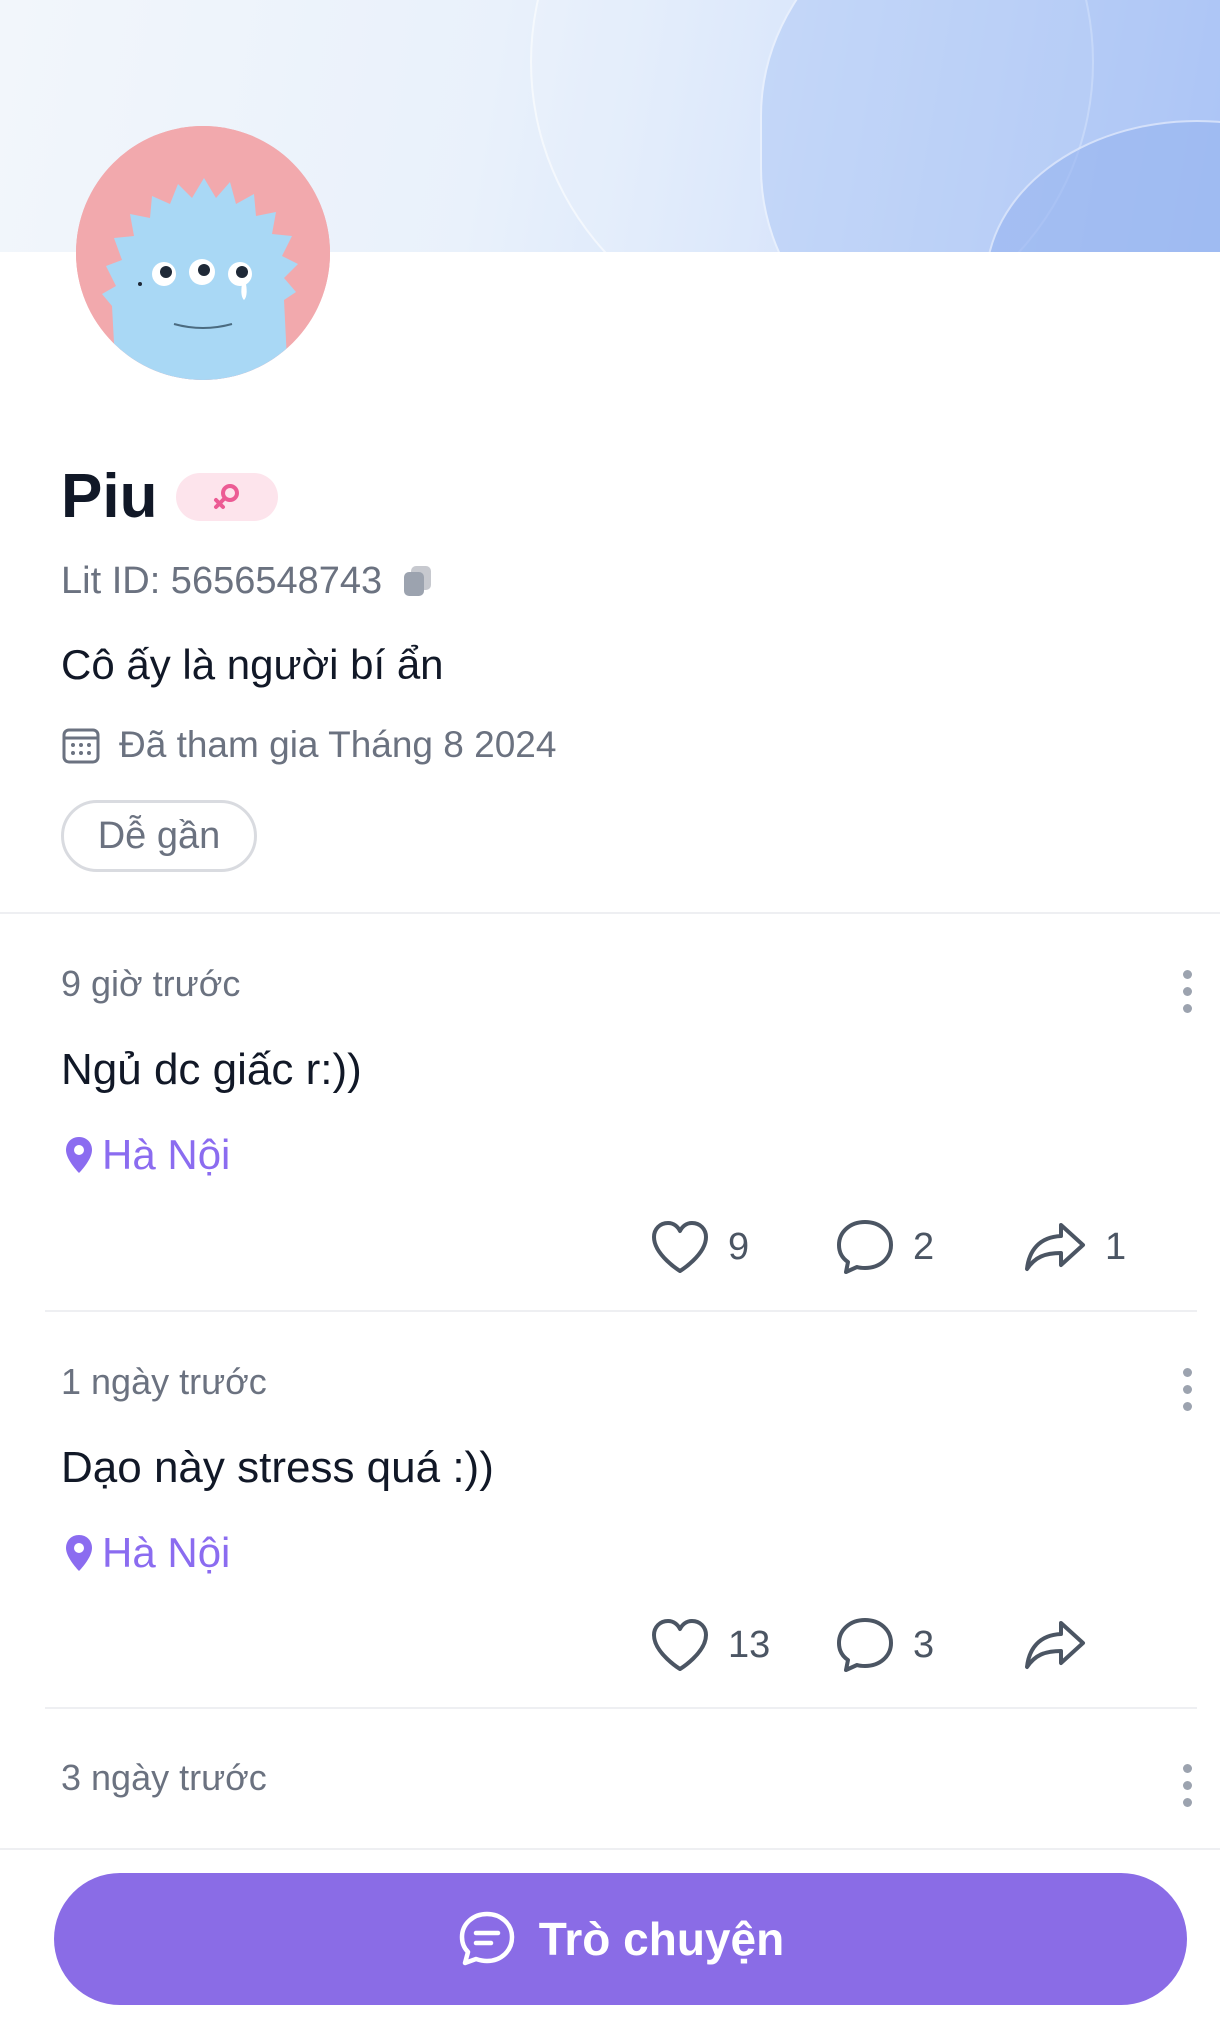 Image resolution: width=1220 pixels, height=2023 pixels. I want to click on post-actions: 9 2 1, so click(888, 1247).